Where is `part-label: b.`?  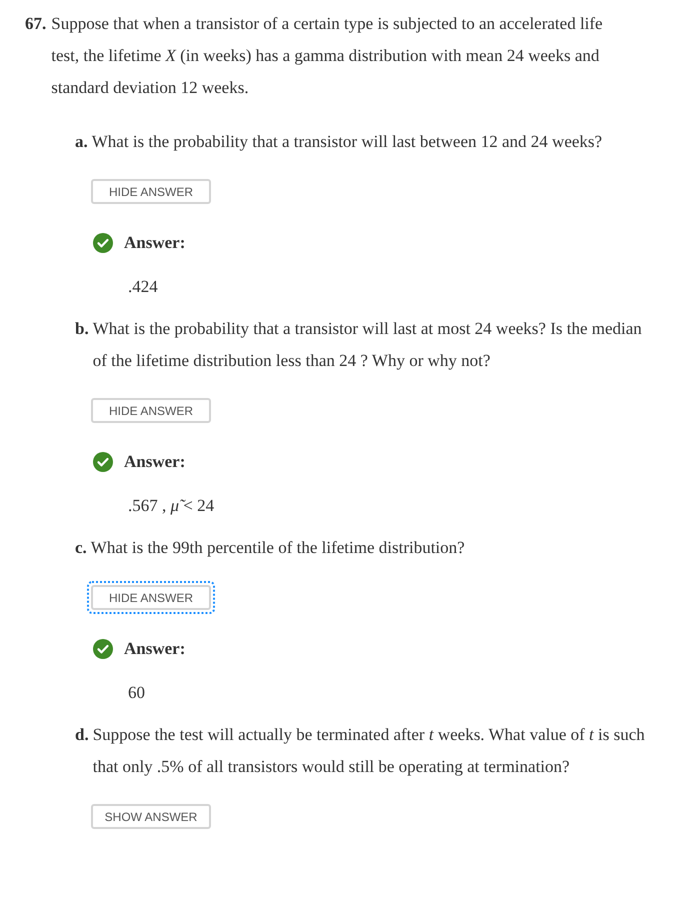
part-label: b. is located at coordinates (82, 329).